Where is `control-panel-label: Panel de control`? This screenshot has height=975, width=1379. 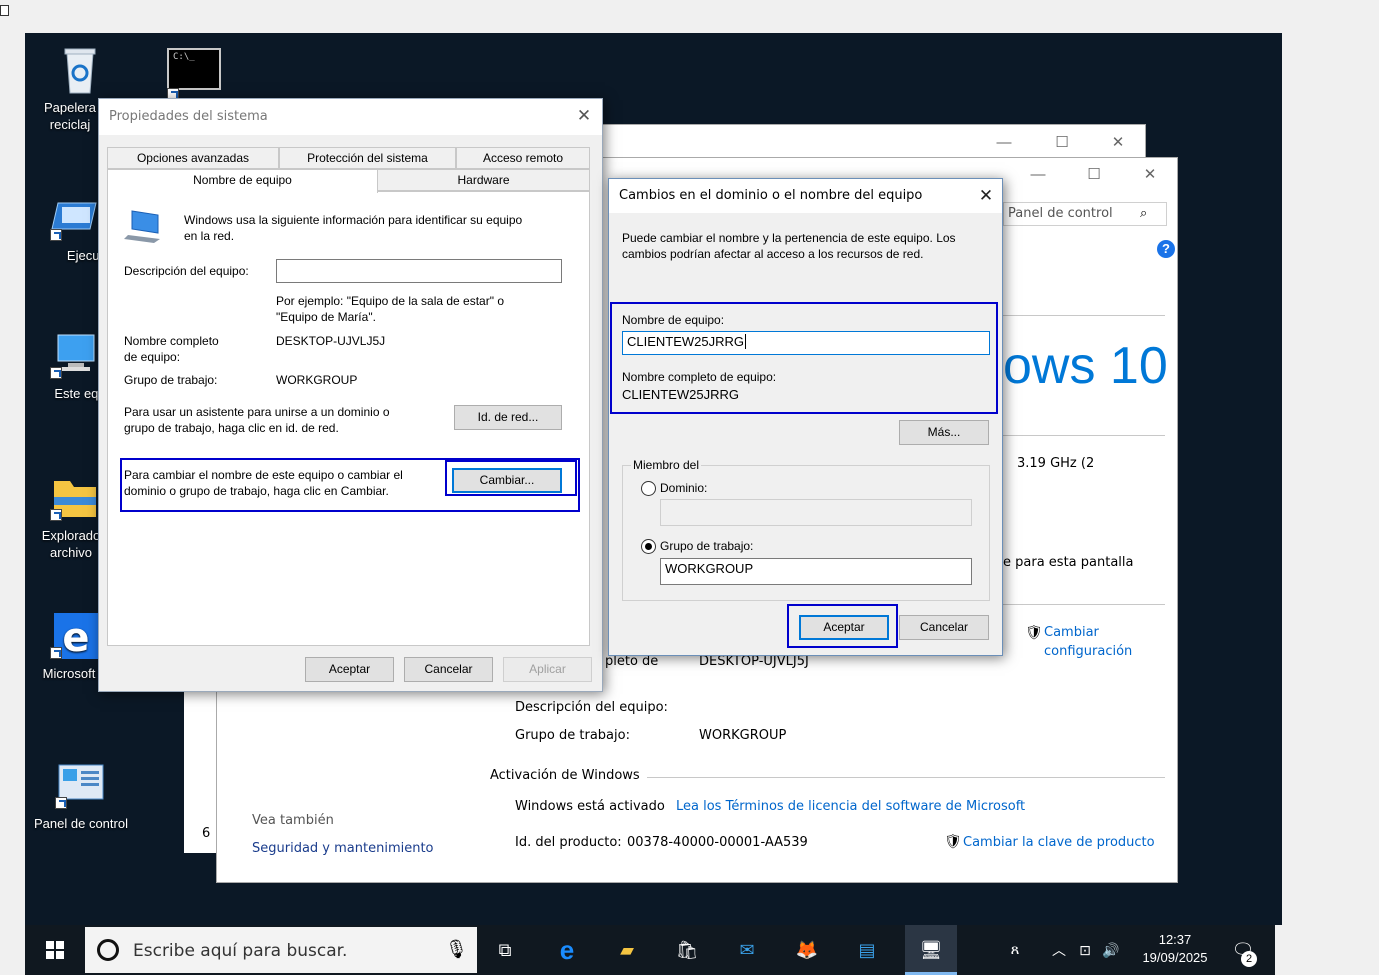
control-panel-label: Panel de control is located at coordinates (81, 823).